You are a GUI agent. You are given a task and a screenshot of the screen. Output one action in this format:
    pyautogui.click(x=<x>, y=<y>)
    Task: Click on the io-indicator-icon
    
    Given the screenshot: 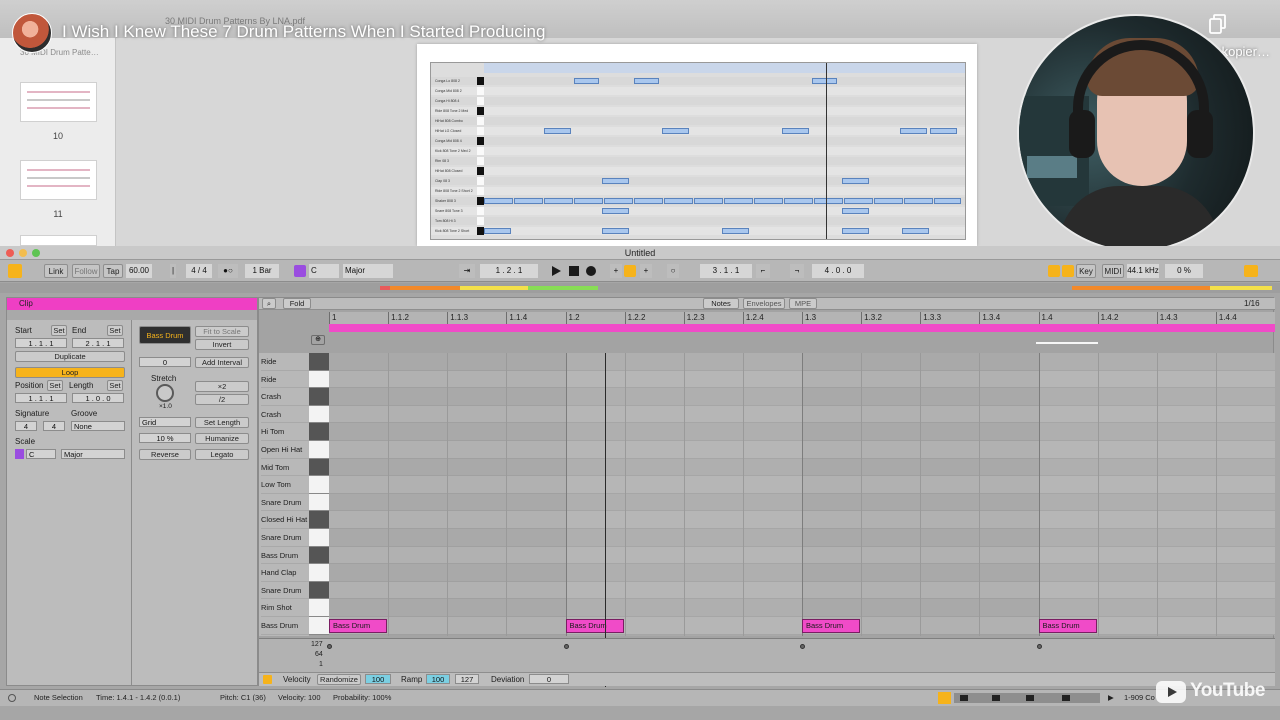 What is the action you would take?
    pyautogui.click(x=1251, y=271)
    